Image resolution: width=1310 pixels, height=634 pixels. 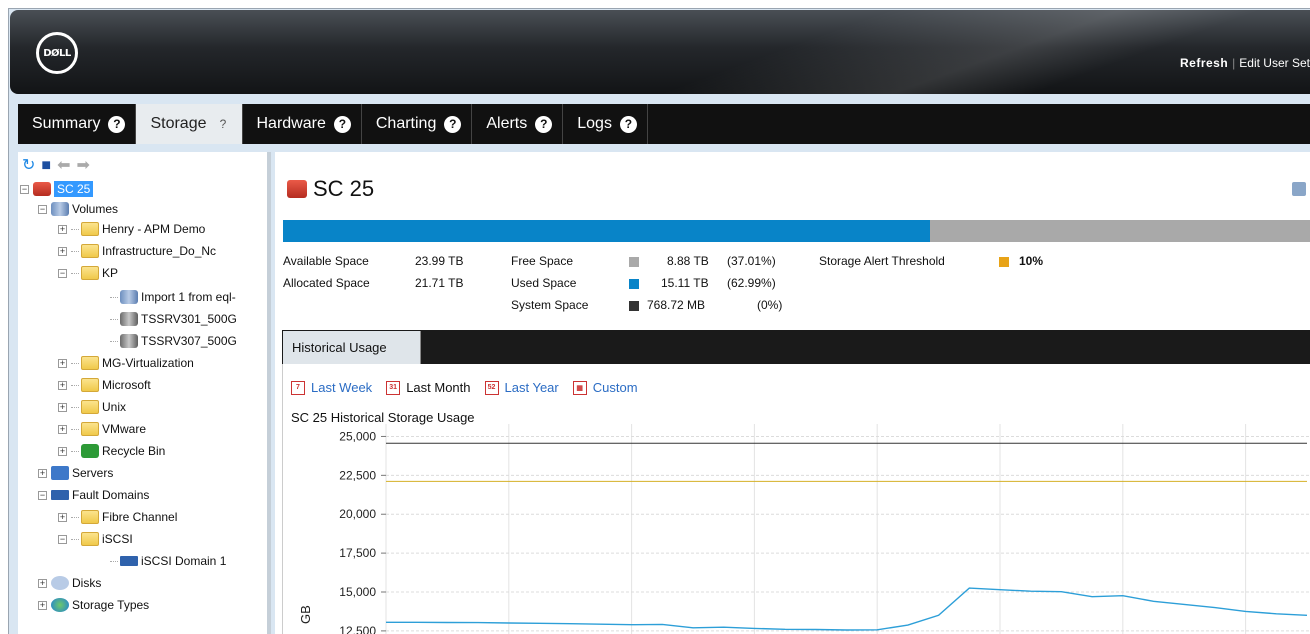 I want to click on tree-node-kp: − KP, so click(x=88, y=273).